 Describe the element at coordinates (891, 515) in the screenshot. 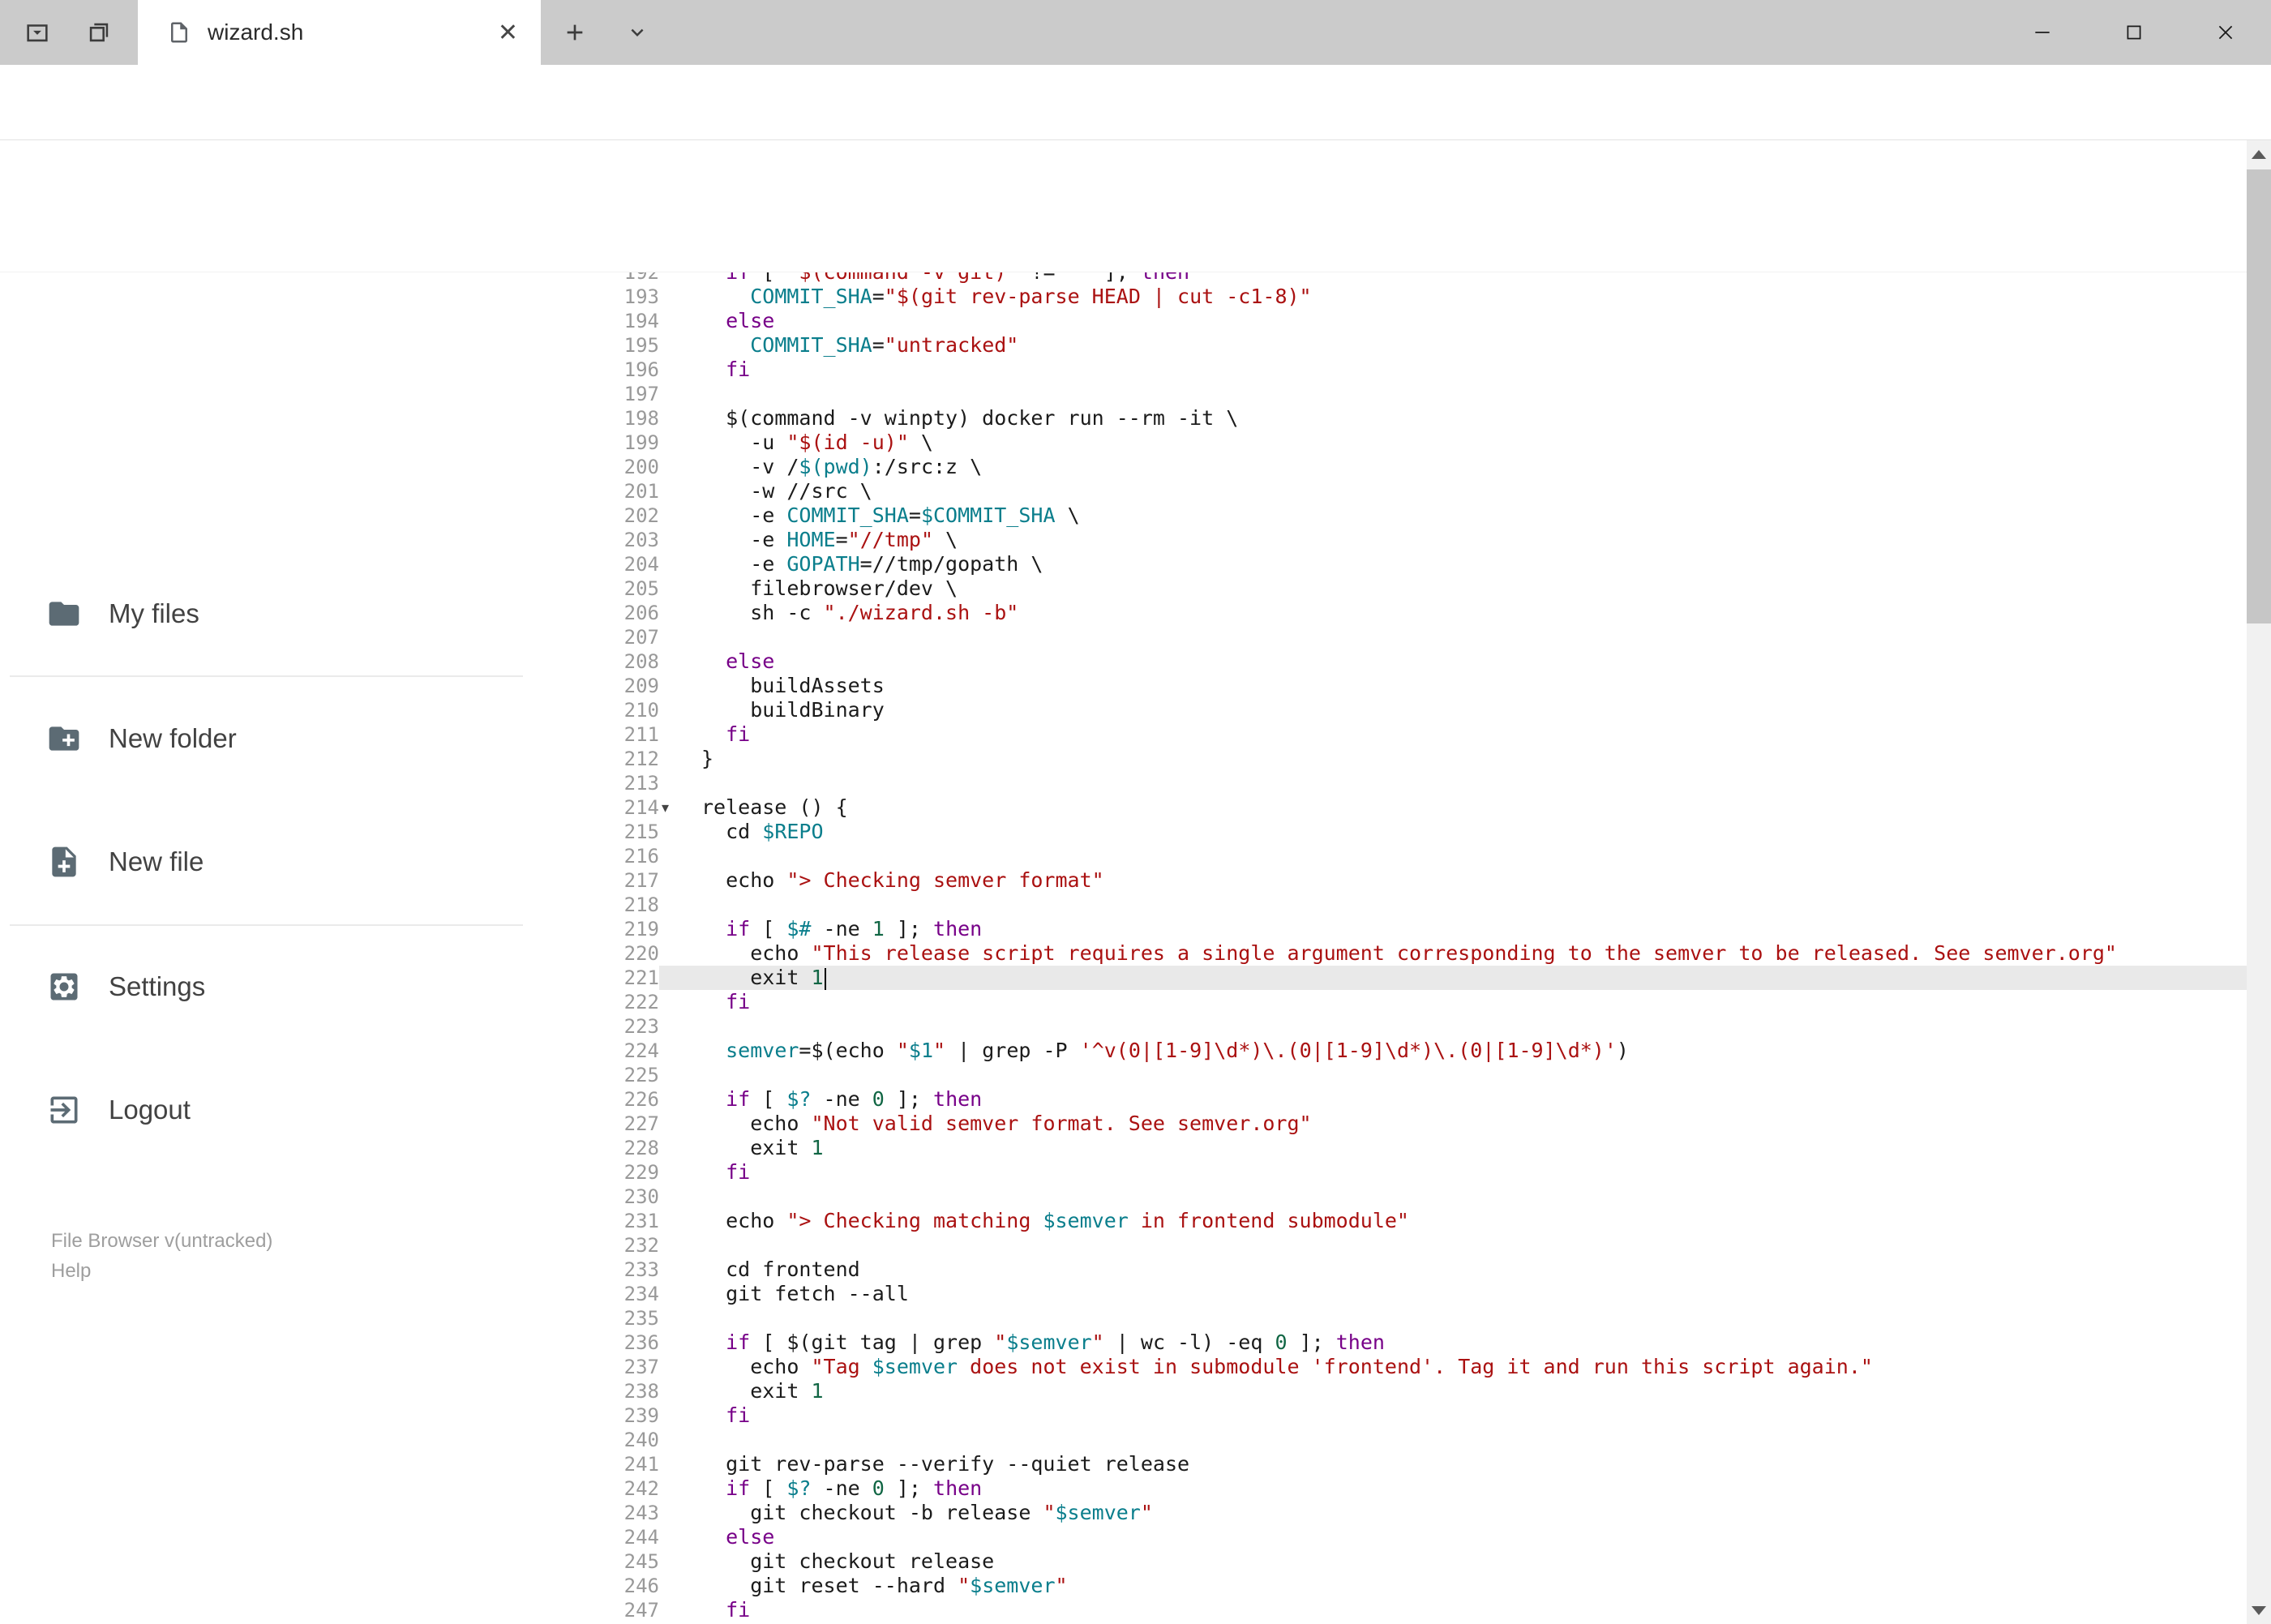

I see `code-text: -e COMMIT_SHA=$COMMIT_SHA \` at that location.